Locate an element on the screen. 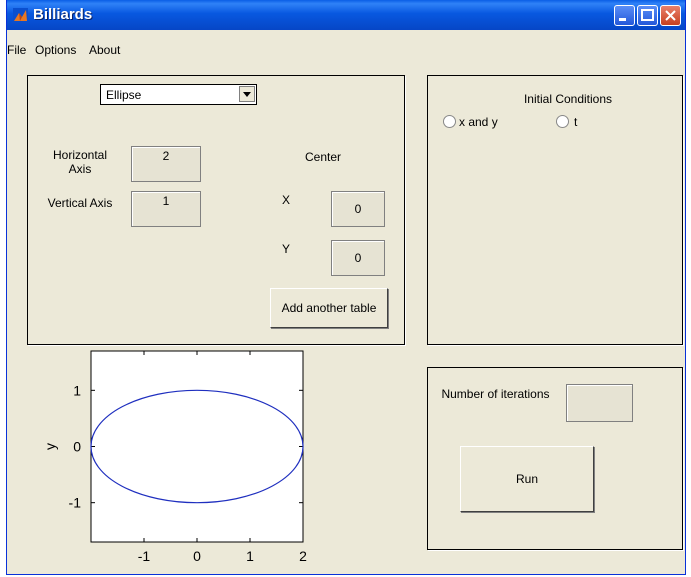 The width and height of the screenshot is (691, 577). maximize-icon is located at coordinates (647, 15).